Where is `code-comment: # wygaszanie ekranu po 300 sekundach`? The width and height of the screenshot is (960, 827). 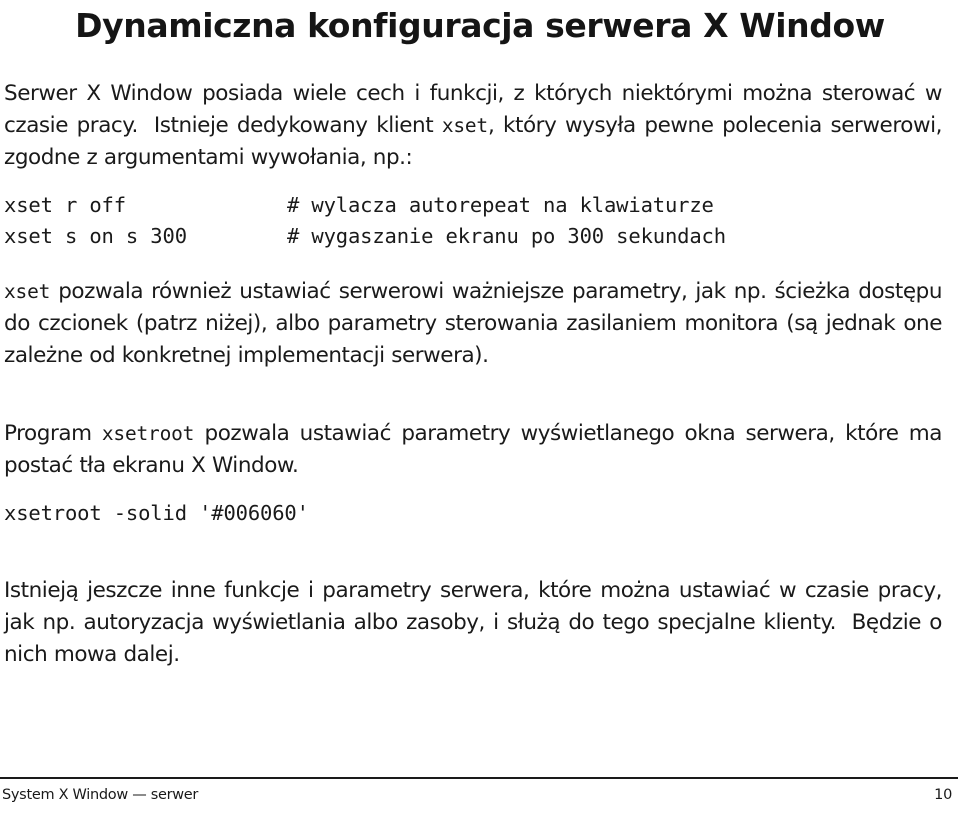
code-comment: # wygaszanie ekranu po 300 sekundach is located at coordinates (506, 236).